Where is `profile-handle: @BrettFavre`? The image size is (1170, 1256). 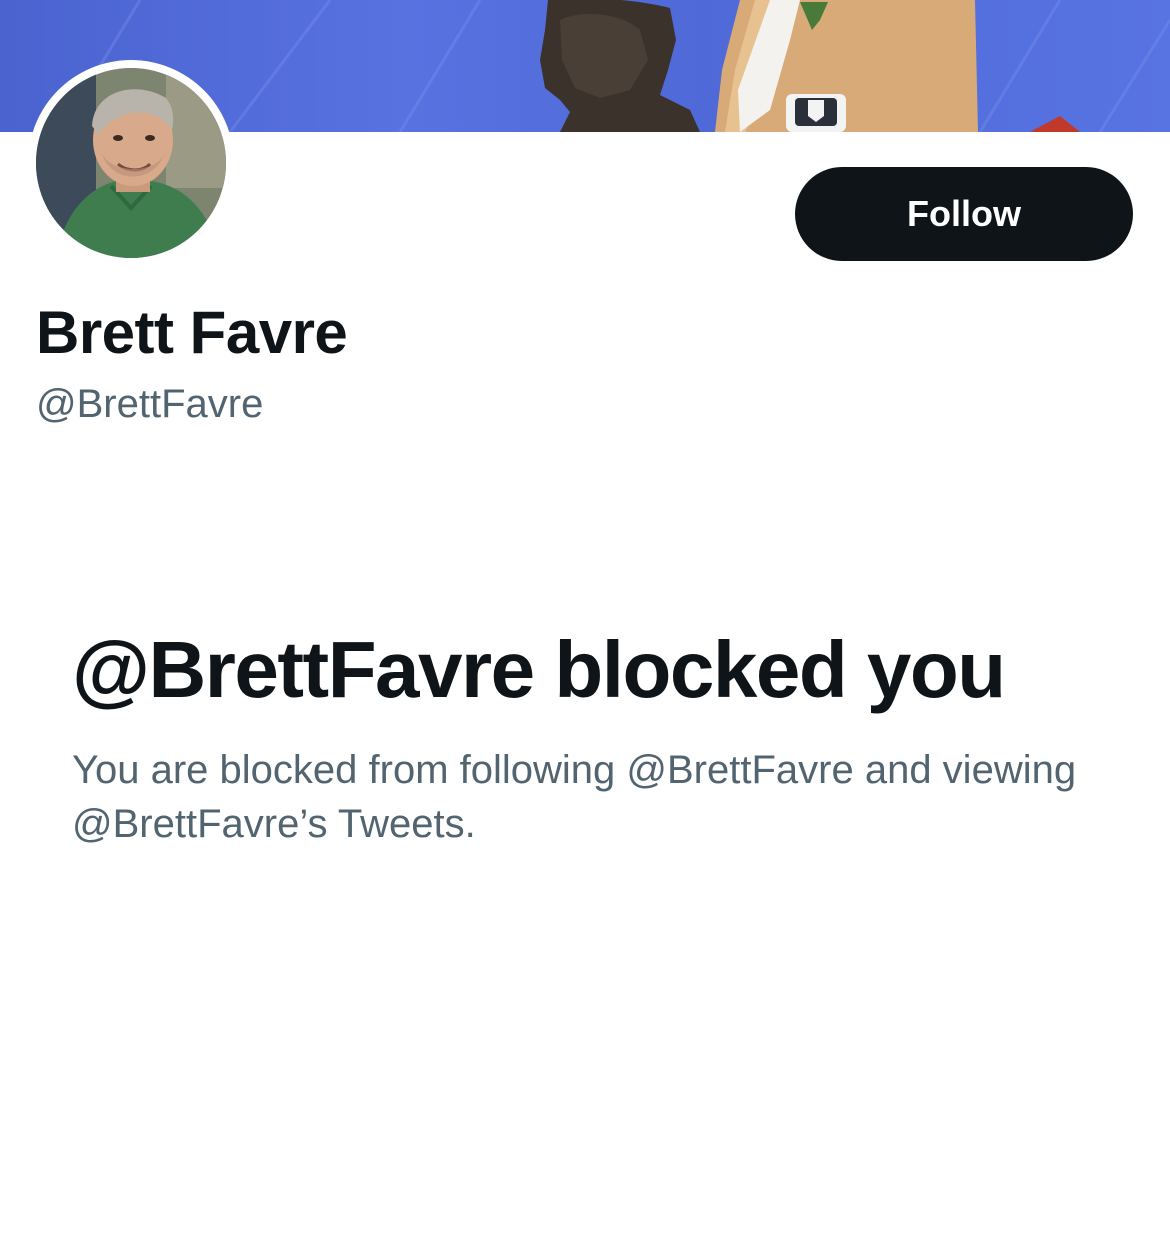 profile-handle: @BrettFavre is located at coordinates (150, 404).